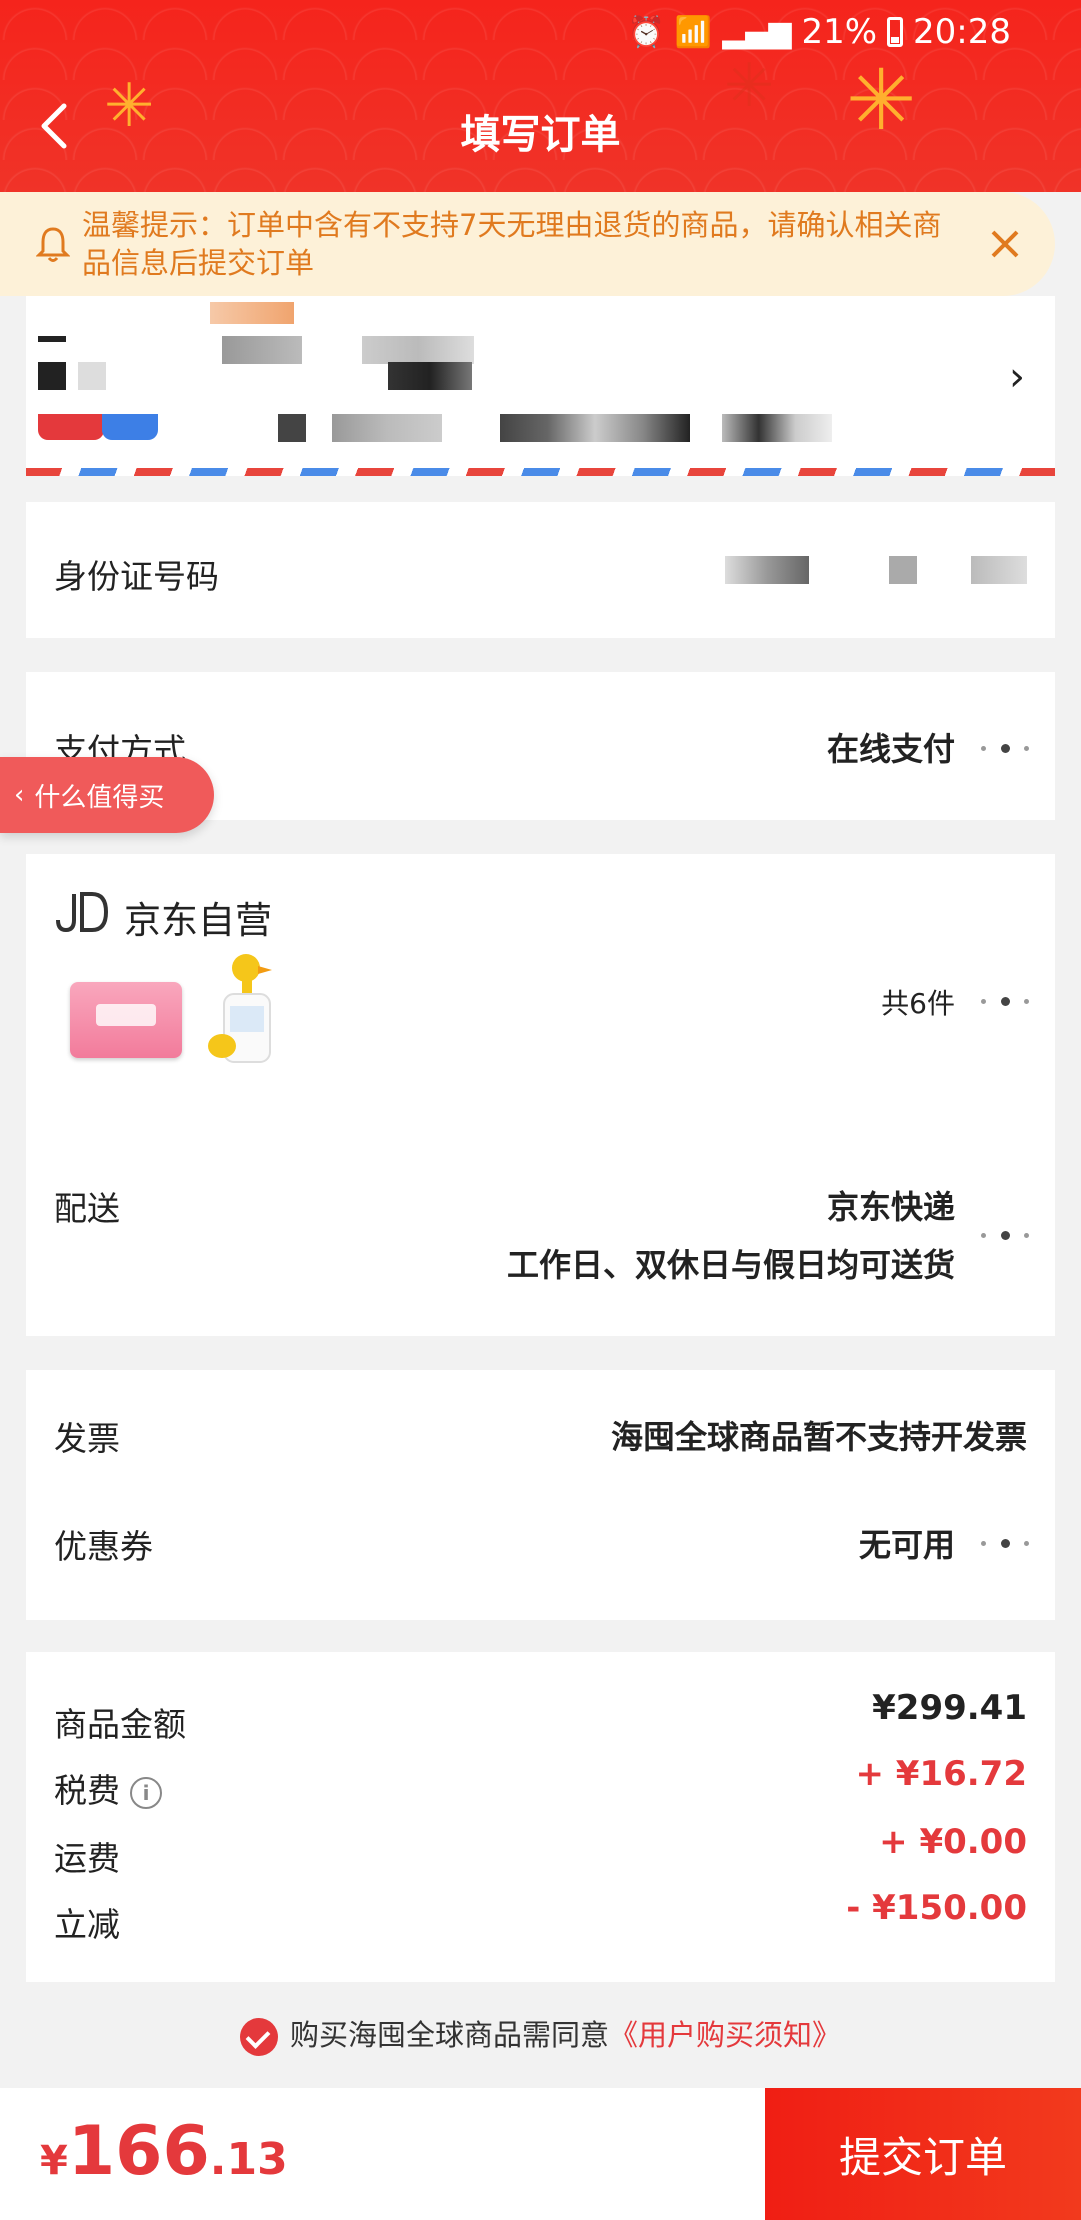 This screenshot has width=1081, height=2220. What do you see at coordinates (87, 1858) in the screenshot?
I see `shipping-label: 运费` at bounding box center [87, 1858].